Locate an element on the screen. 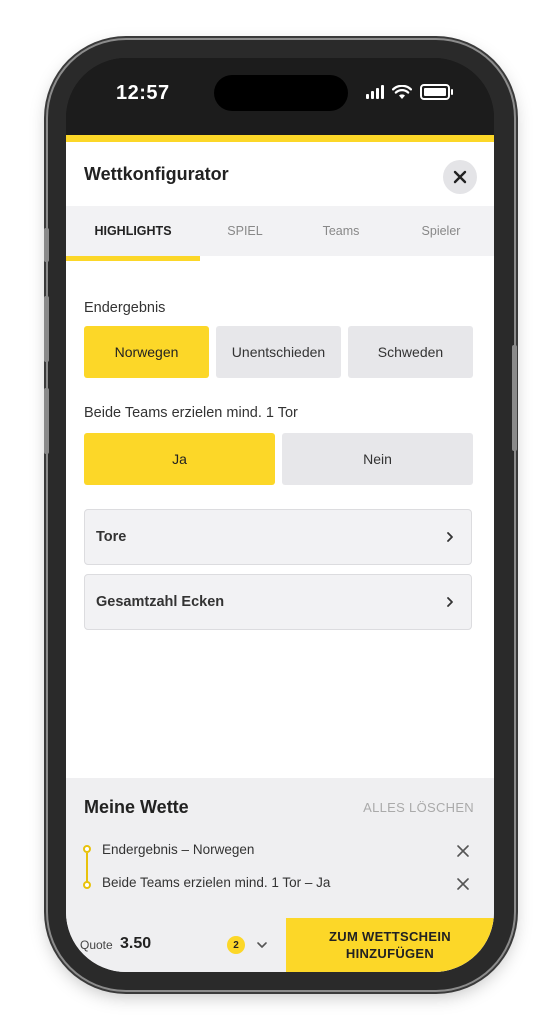 This screenshot has height=1024, width=560. status-icons is located at coordinates (409, 92).